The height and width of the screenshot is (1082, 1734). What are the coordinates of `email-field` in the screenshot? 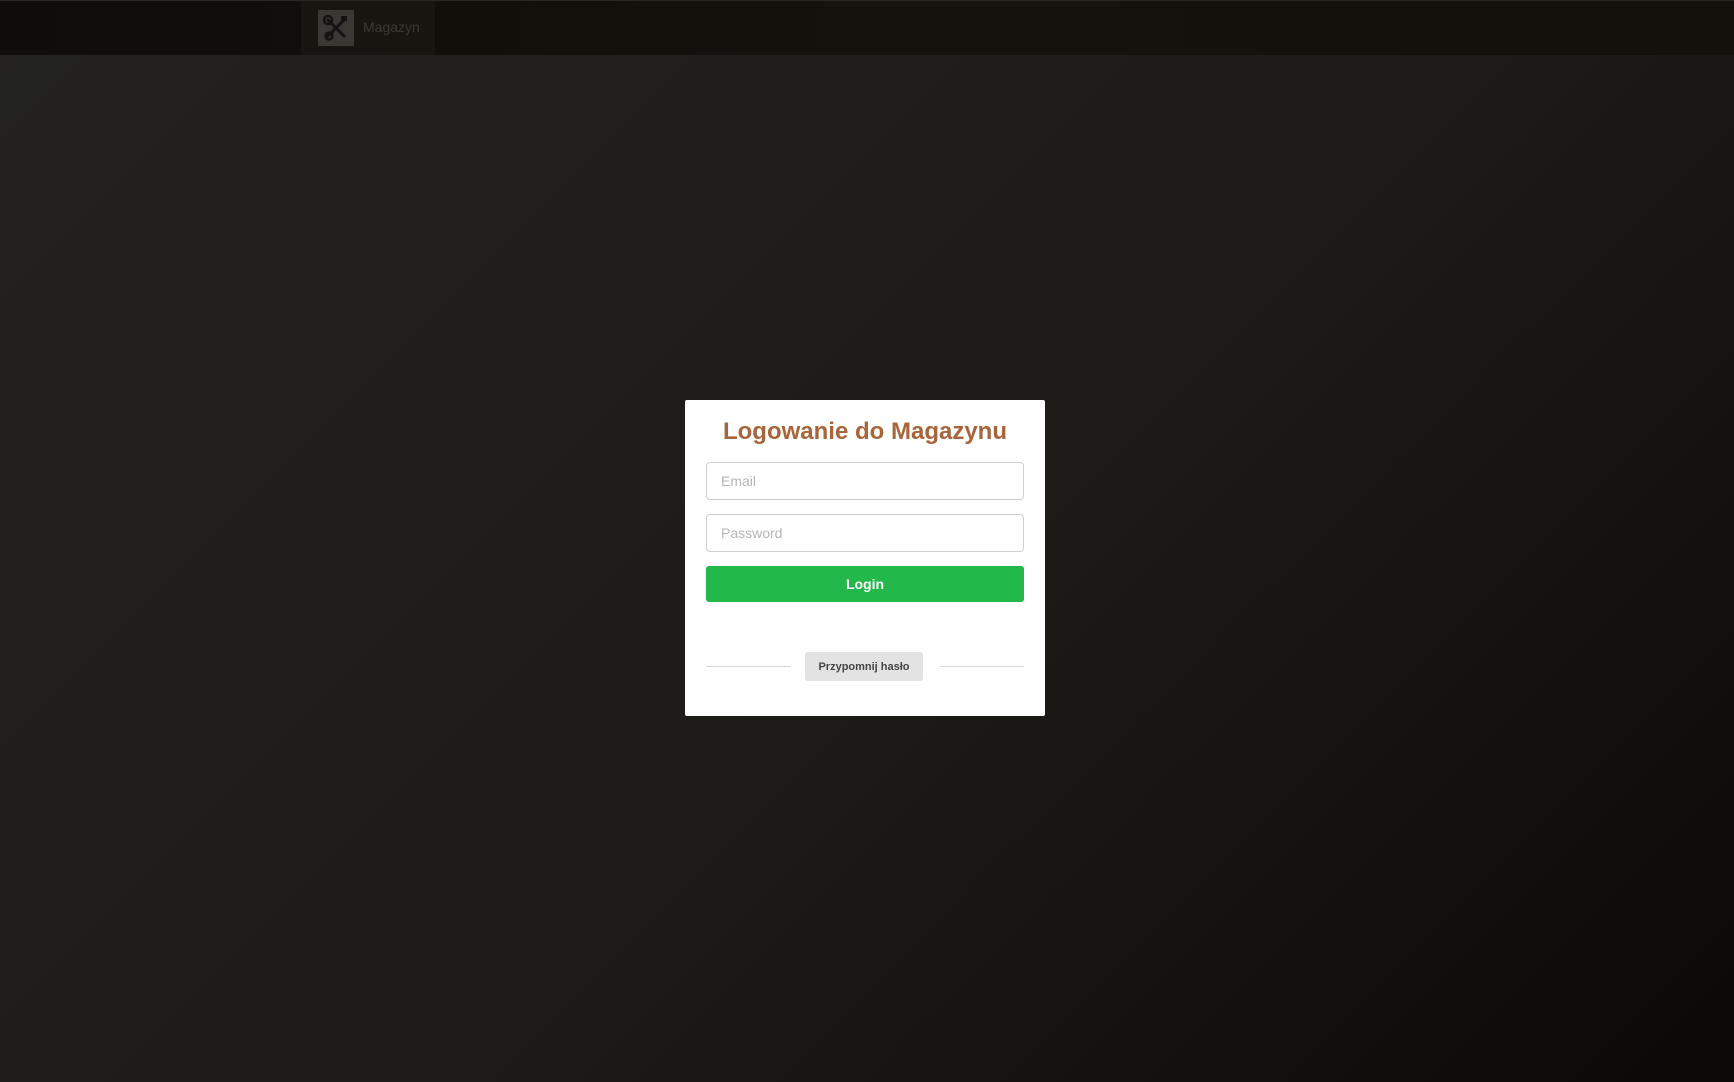 It's located at (865, 481).